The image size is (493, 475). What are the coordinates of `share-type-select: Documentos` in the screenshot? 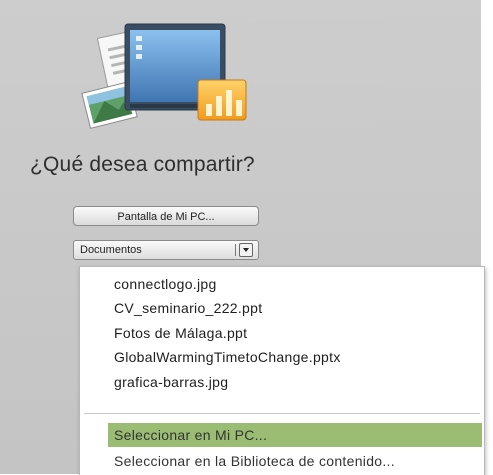 It's located at (166, 250).